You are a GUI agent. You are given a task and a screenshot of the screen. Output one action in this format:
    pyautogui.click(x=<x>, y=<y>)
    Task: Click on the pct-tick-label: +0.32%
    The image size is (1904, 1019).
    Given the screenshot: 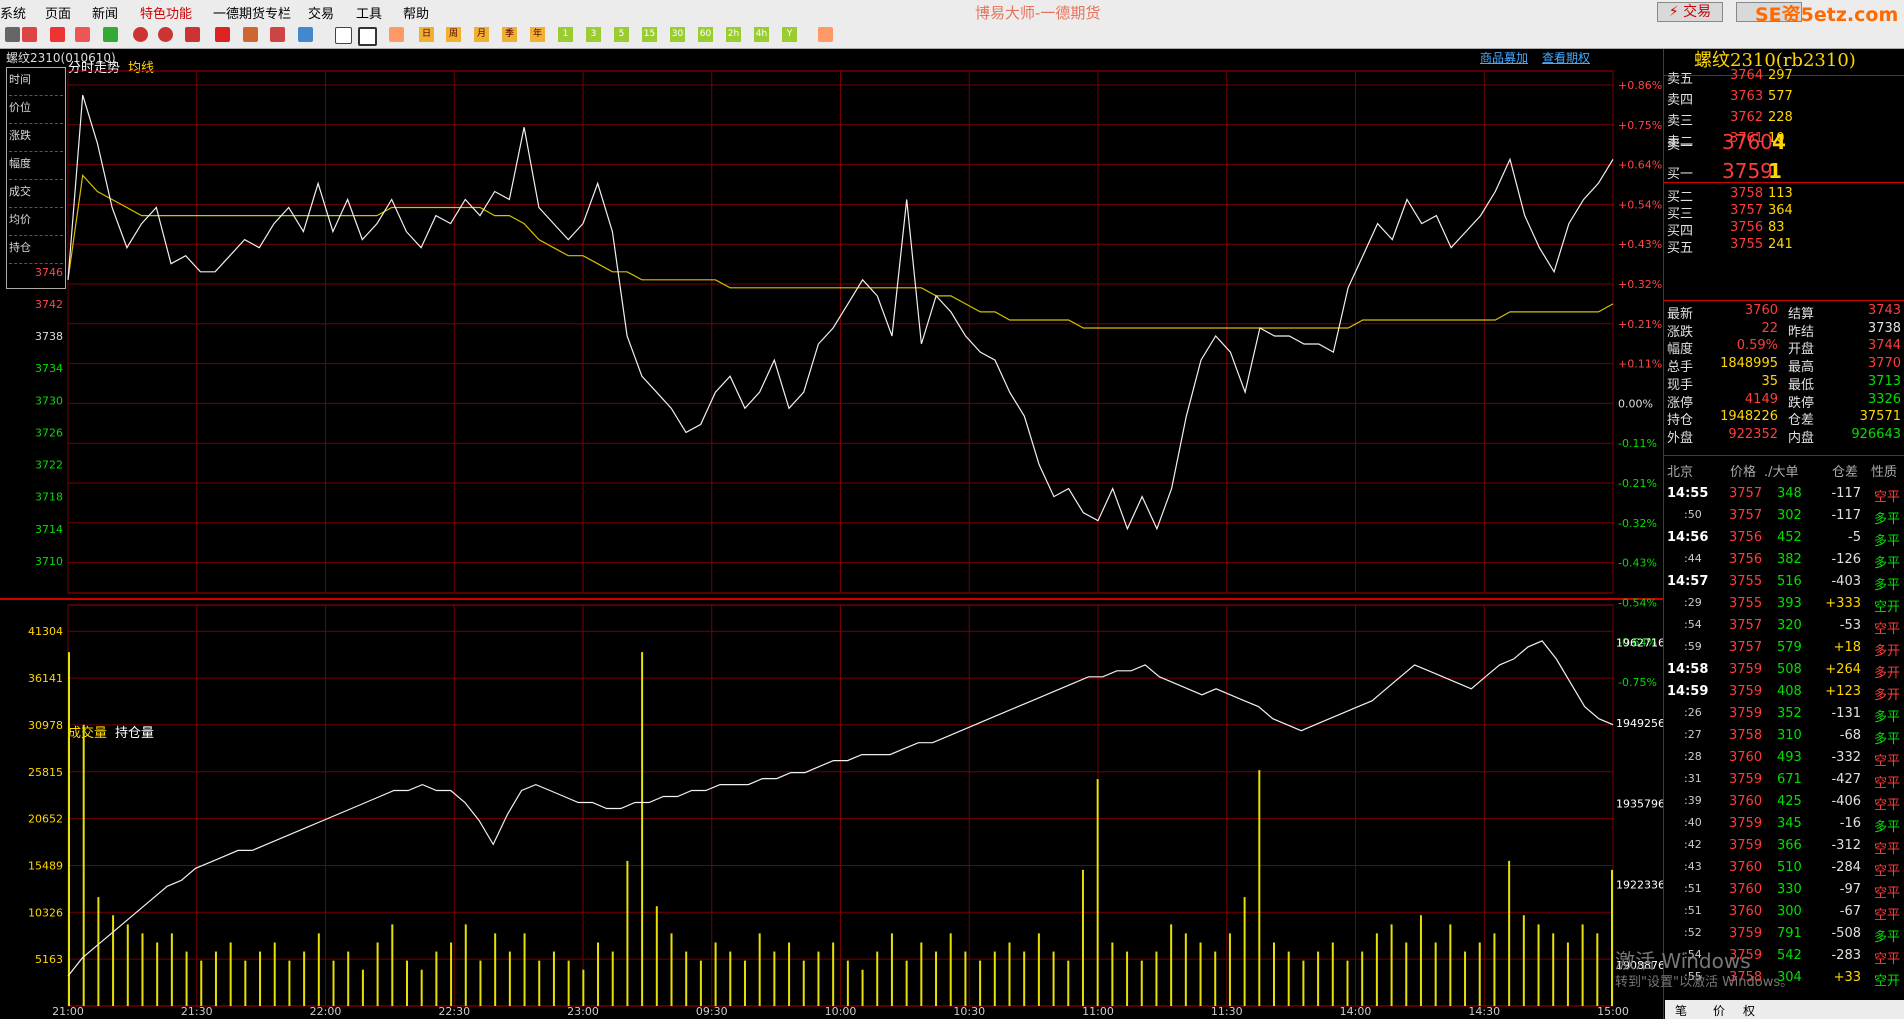 What is the action you would take?
    pyautogui.click(x=1640, y=284)
    